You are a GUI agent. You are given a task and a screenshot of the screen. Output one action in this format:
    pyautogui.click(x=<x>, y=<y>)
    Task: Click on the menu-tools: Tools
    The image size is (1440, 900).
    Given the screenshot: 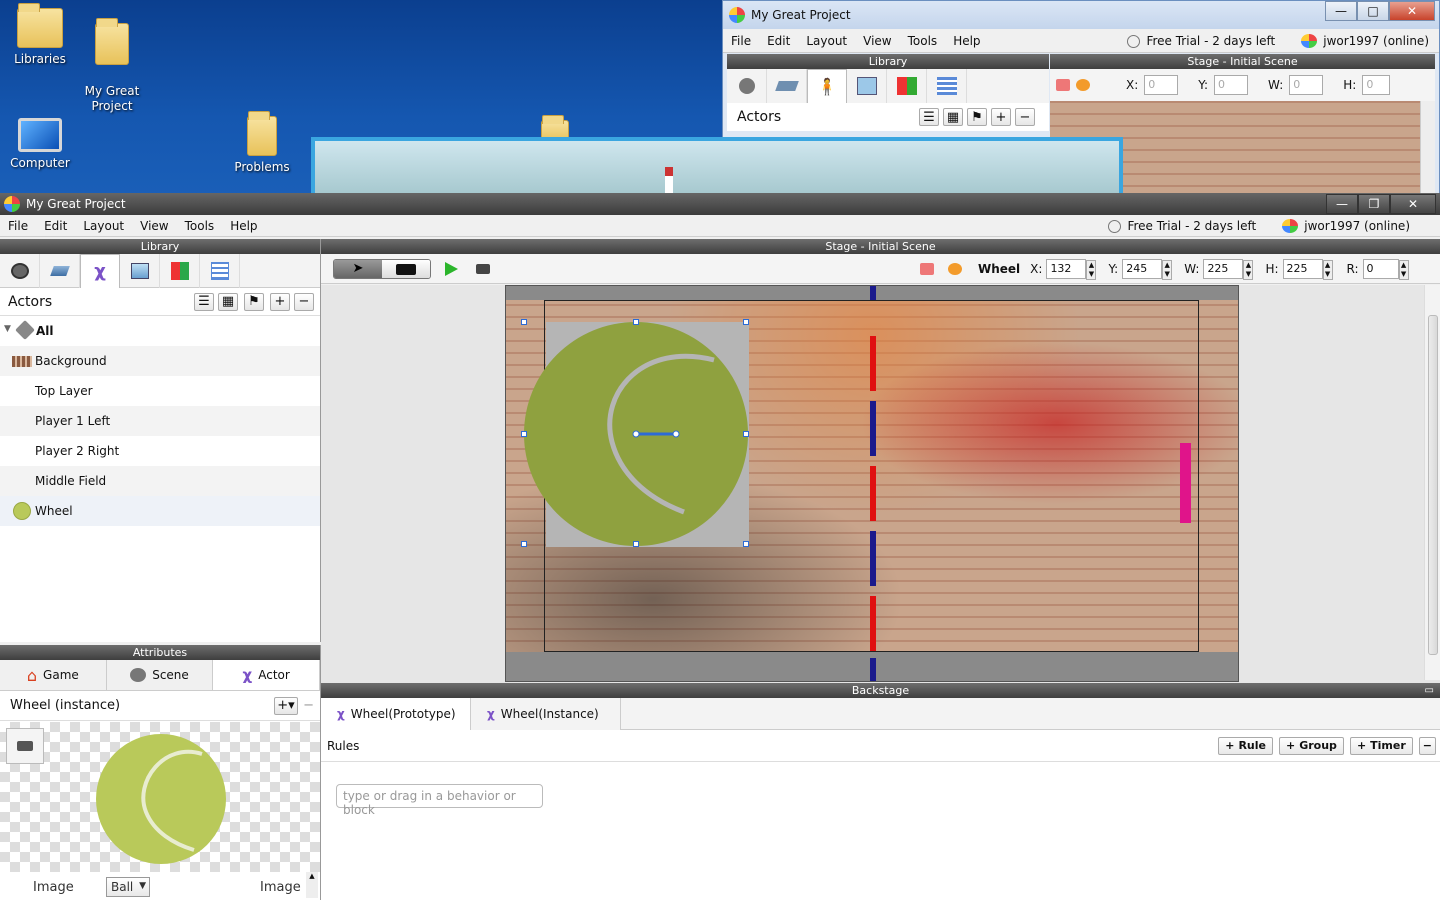 What is the action you would take?
    pyautogui.click(x=923, y=41)
    